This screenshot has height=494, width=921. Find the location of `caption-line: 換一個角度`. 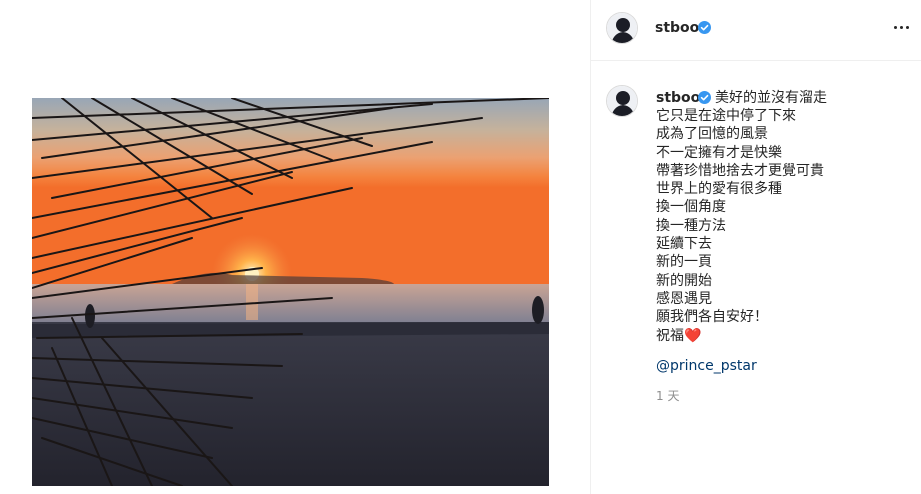

caption-line: 換一個角度 is located at coordinates (691, 207).